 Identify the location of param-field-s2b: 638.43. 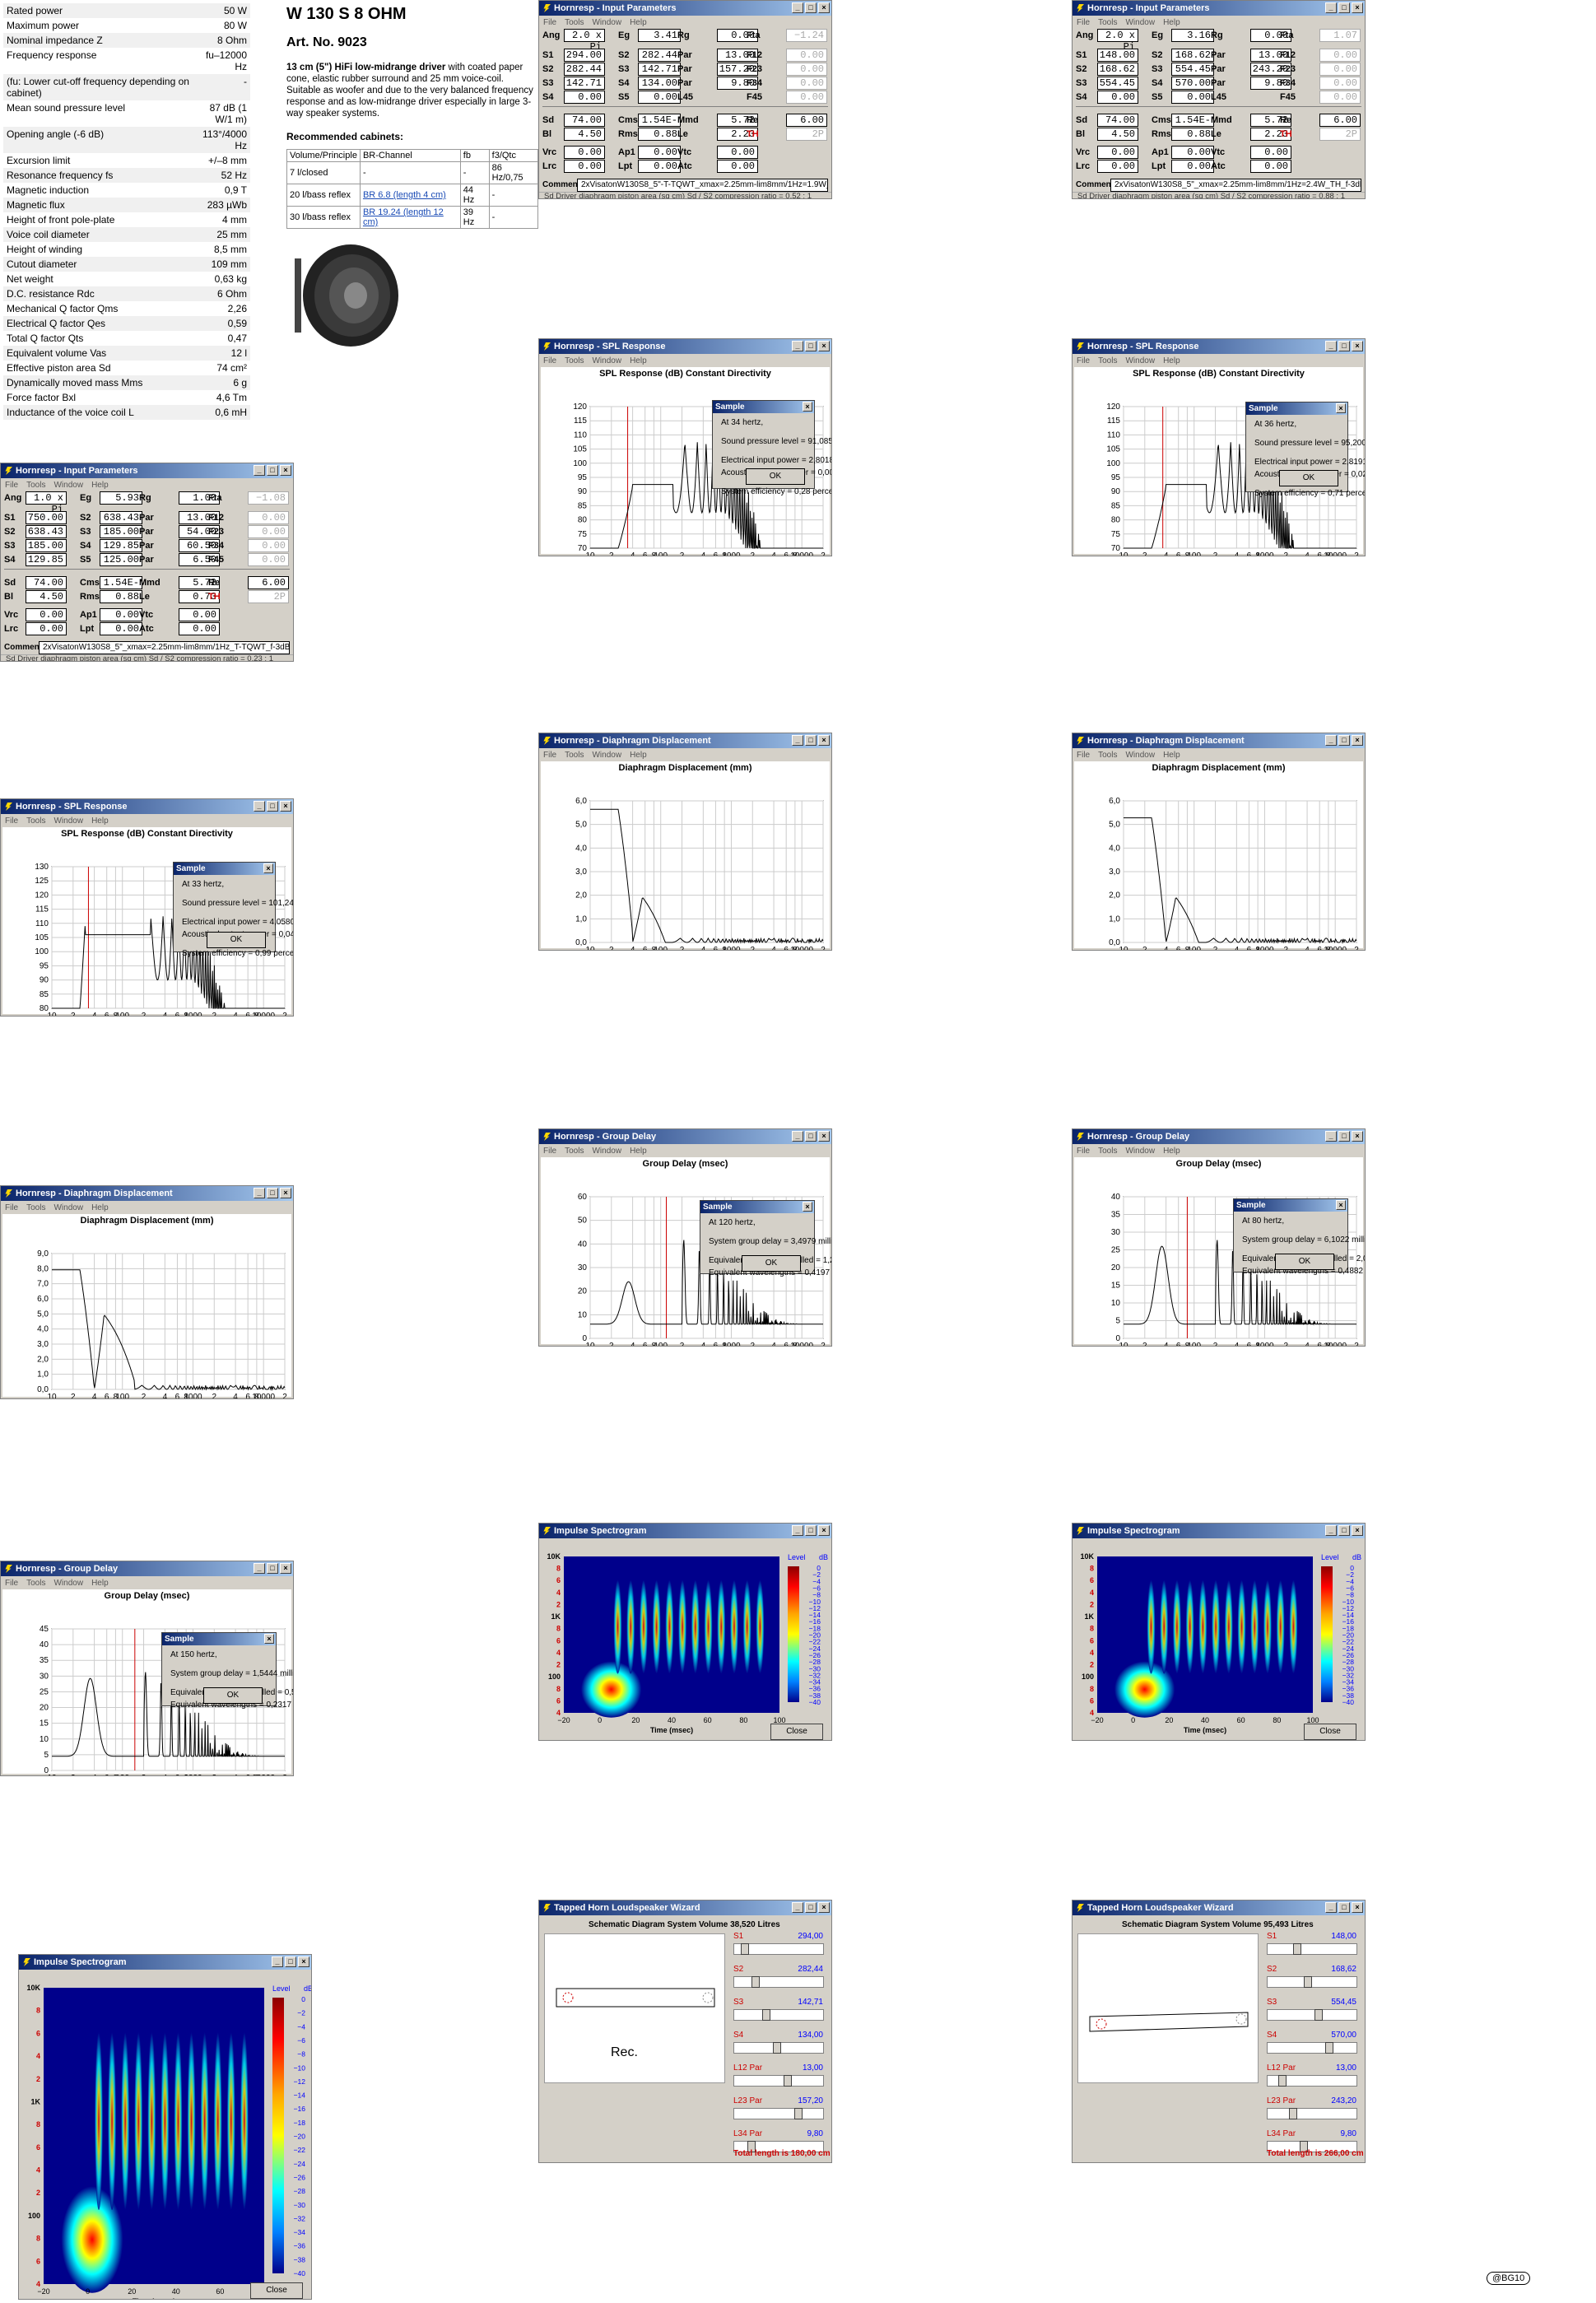
(46, 531).